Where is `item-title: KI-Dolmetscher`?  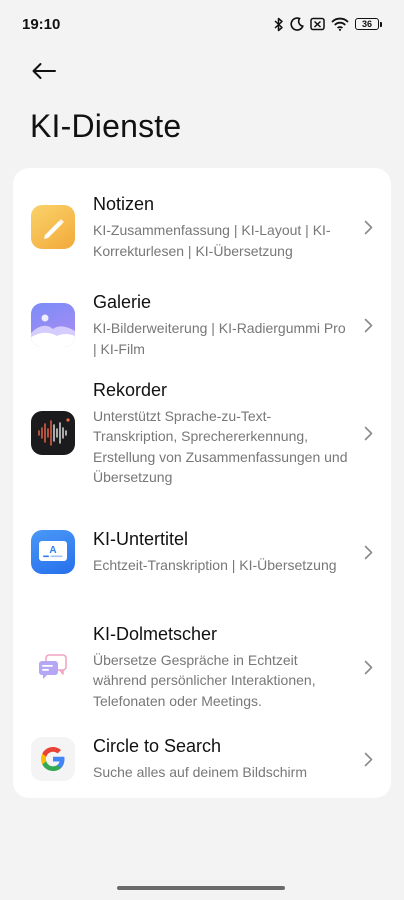 item-title: KI-Dolmetscher is located at coordinates (155, 633).